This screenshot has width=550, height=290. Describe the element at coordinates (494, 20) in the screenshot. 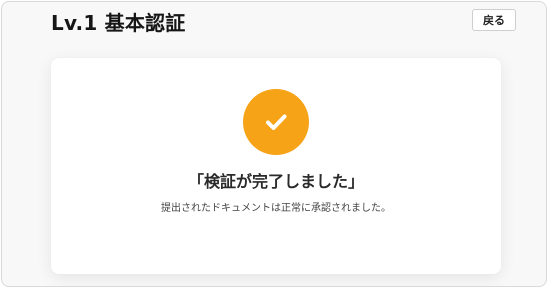

I see `back-button: 戻る` at that location.